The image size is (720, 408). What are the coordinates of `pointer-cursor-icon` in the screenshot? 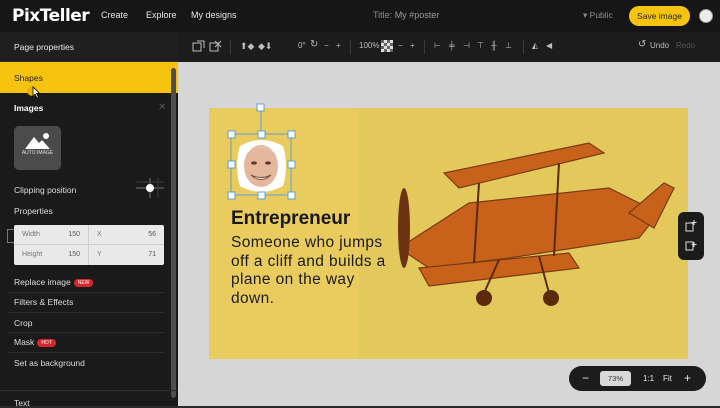 It's located at (36, 92).